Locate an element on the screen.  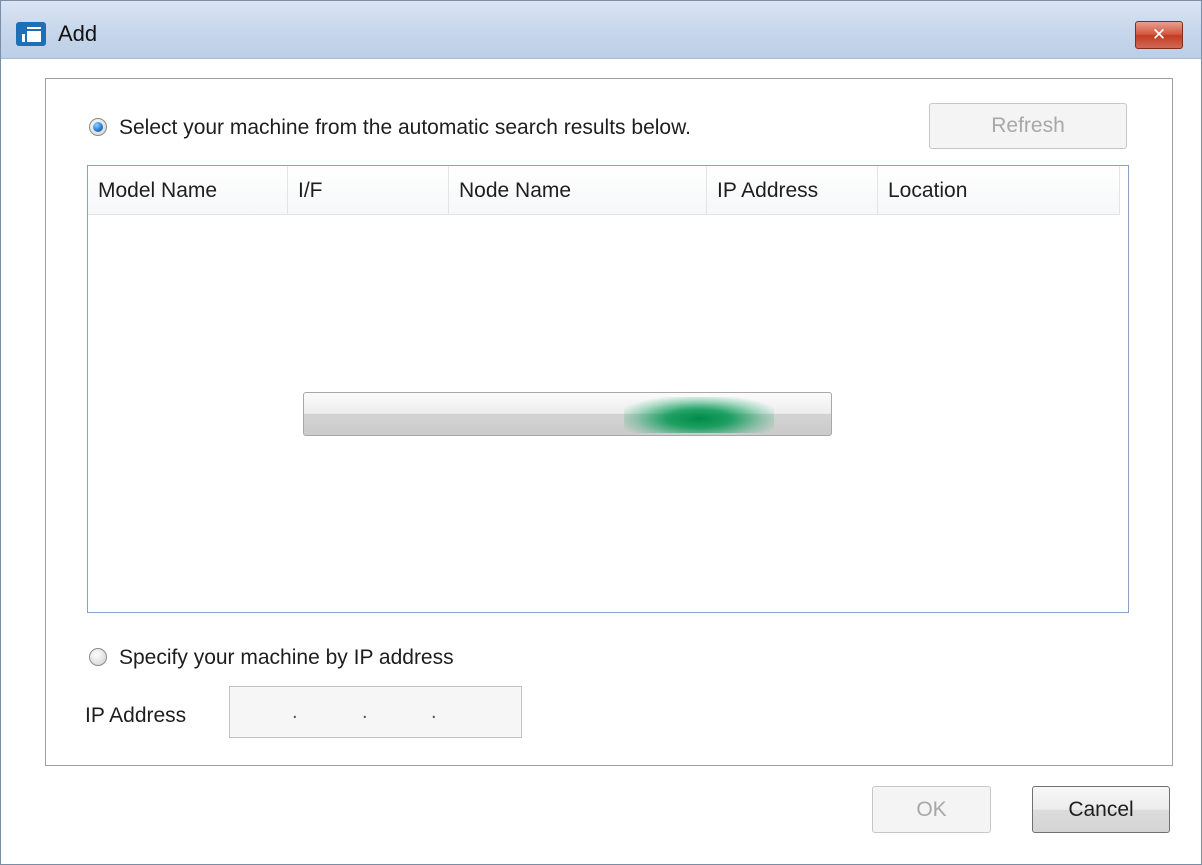
ok-button-label: OK is located at coordinates (931, 809).